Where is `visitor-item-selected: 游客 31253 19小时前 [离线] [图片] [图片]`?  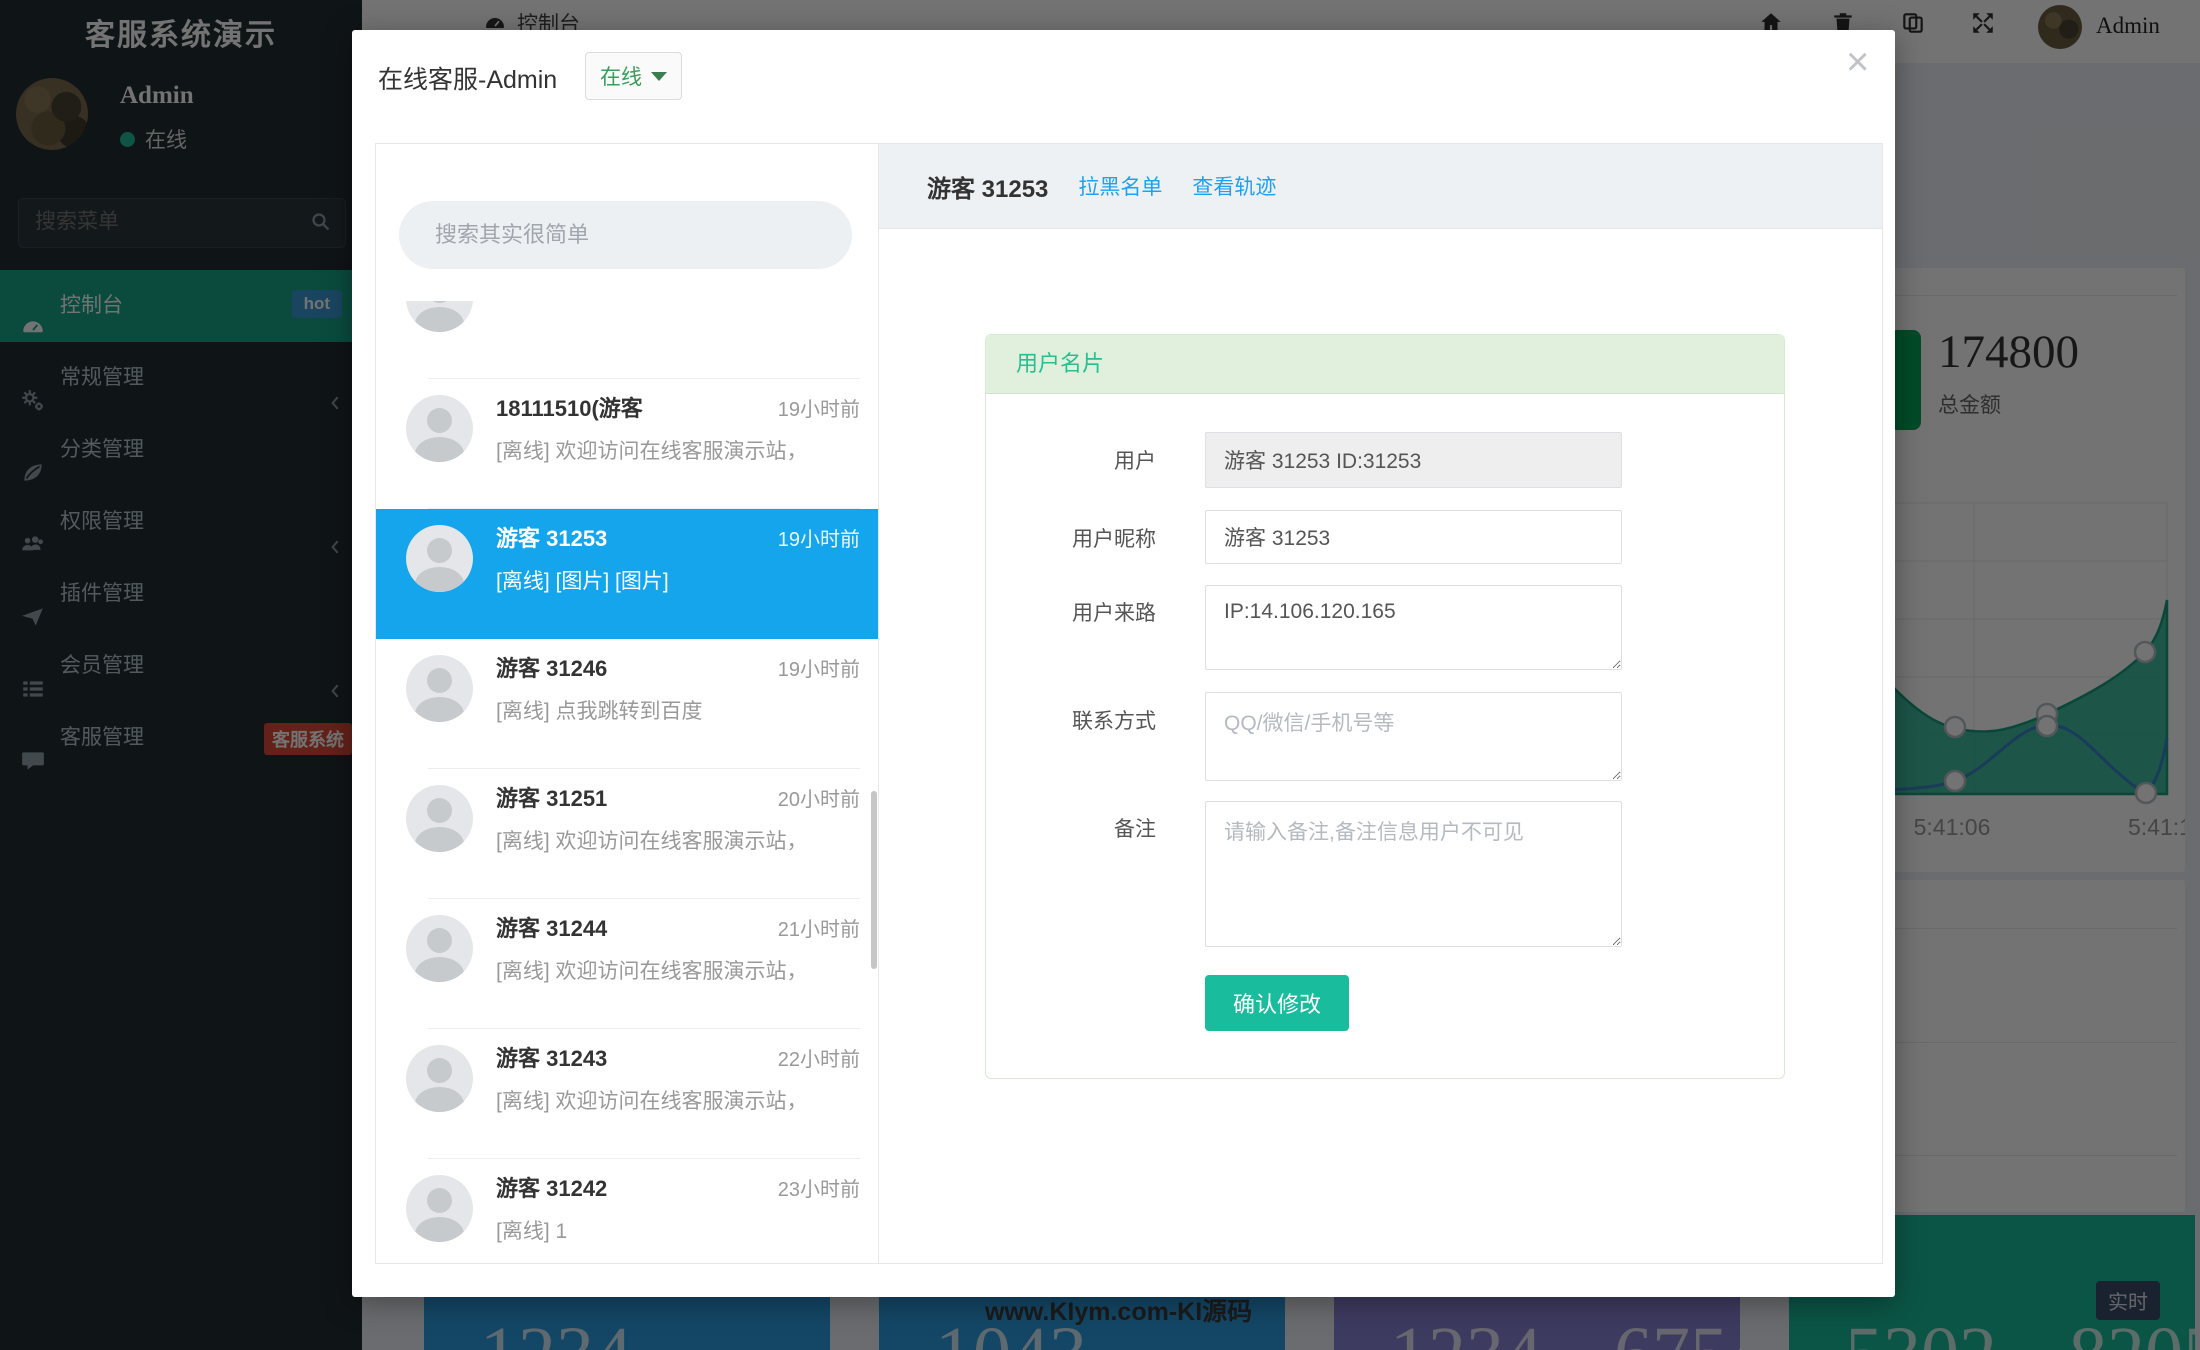 visitor-item-selected: 游客 31253 19小时前 [离线] [图片] [图片] is located at coordinates (627, 574).